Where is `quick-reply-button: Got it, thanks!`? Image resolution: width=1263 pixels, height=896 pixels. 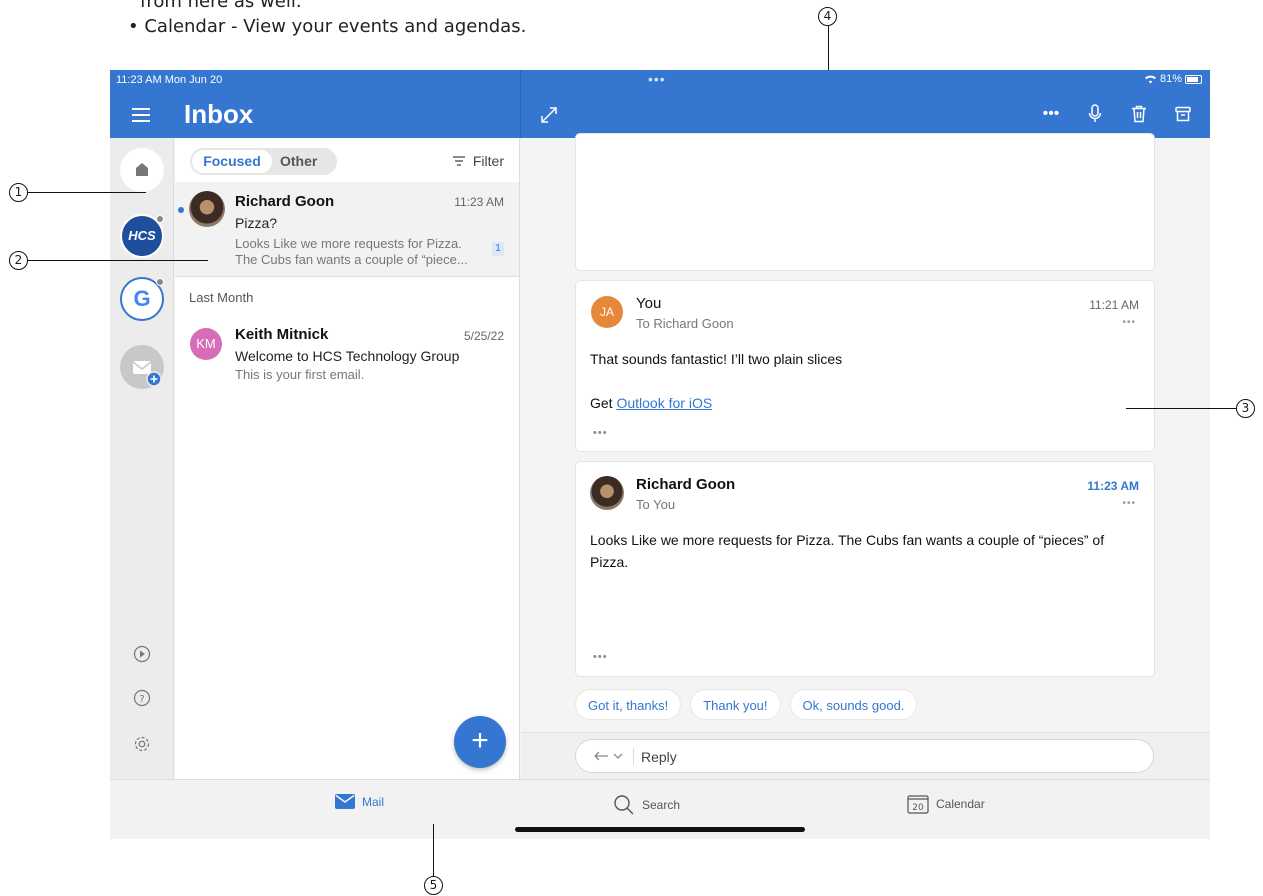
quick-reply-button: Got it, thanks! is located at coordinates (628, 704).